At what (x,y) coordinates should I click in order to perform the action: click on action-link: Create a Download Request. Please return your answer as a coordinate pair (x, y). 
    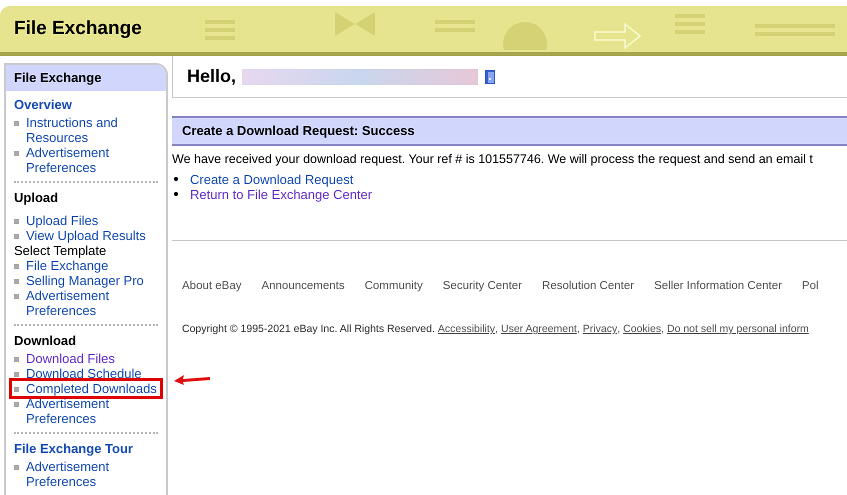
    Looking at the image, I should click on (272, 179).